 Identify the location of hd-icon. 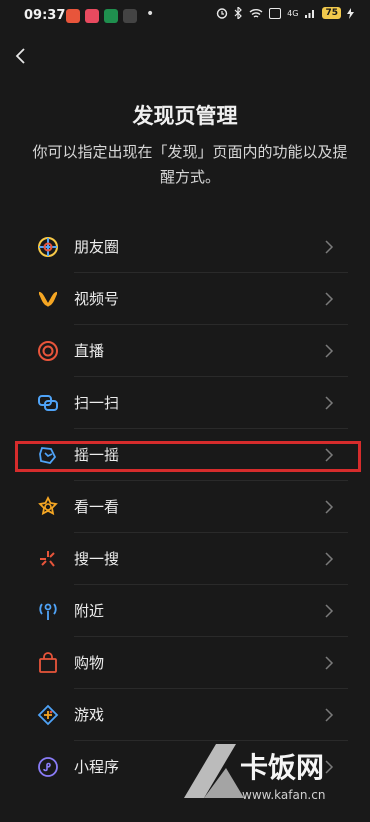
(275, 13).